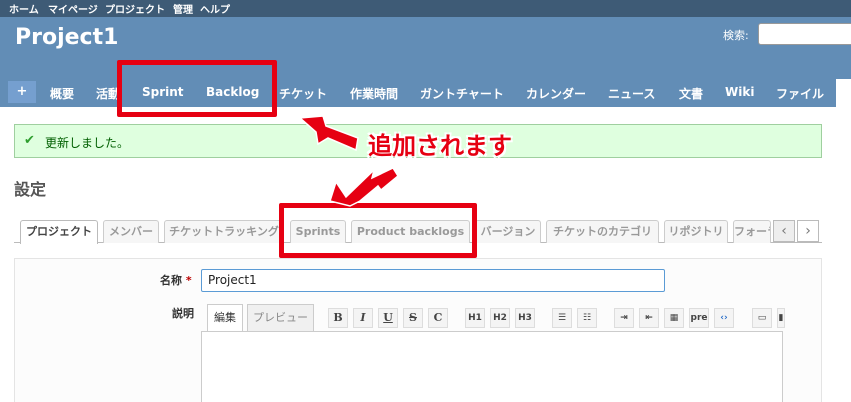 The height and width of the screenshot is (402, 851). I want to click on arrow-to-tabs-icon, so click(364, 187).